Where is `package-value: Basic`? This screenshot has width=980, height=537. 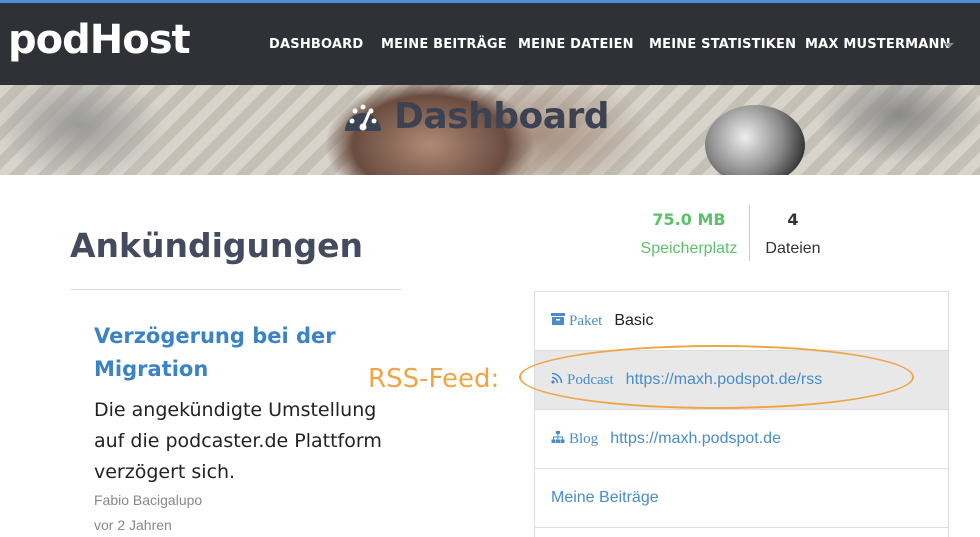
package-value: Basic is located at coordinates (634, 320).